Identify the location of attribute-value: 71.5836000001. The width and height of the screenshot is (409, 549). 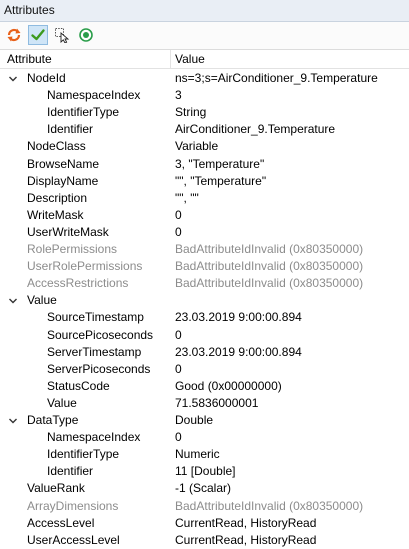
(217, 403).